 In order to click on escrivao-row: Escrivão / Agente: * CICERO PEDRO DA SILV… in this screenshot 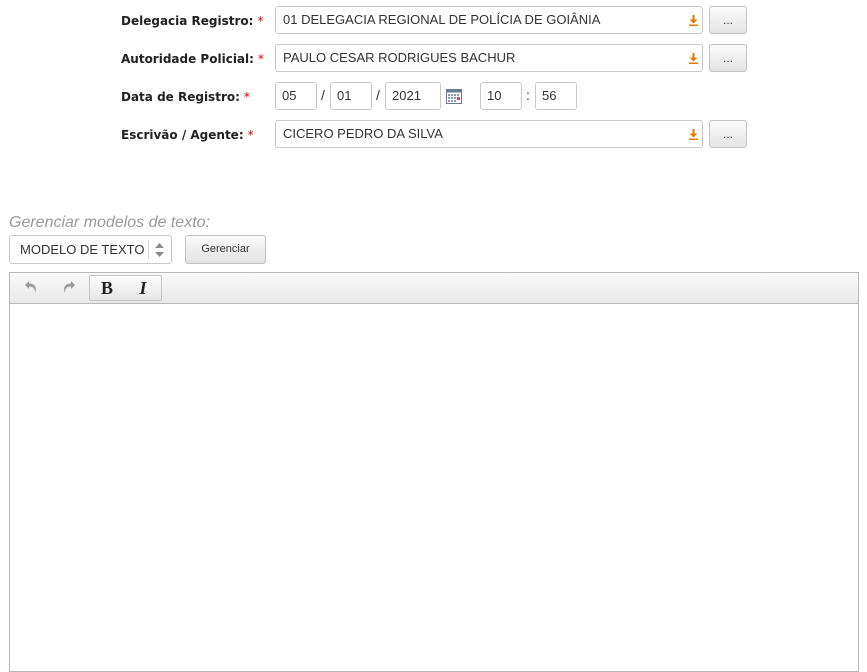, I will do `click(433, 135)`.